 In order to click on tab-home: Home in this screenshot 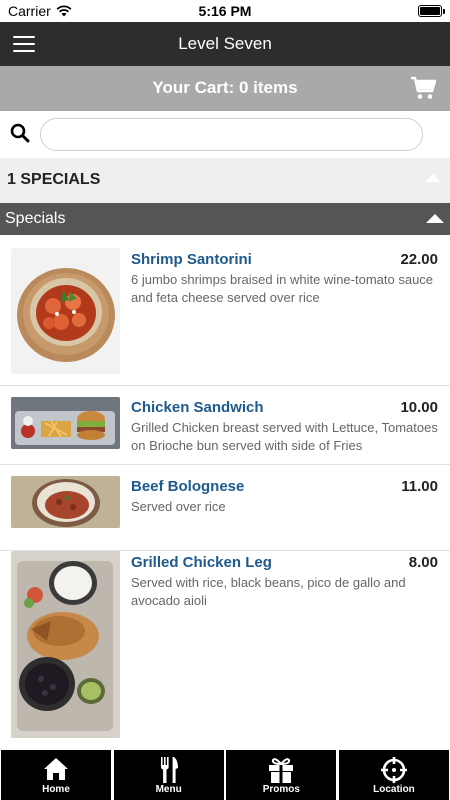, I will do `click(56, 775)`.